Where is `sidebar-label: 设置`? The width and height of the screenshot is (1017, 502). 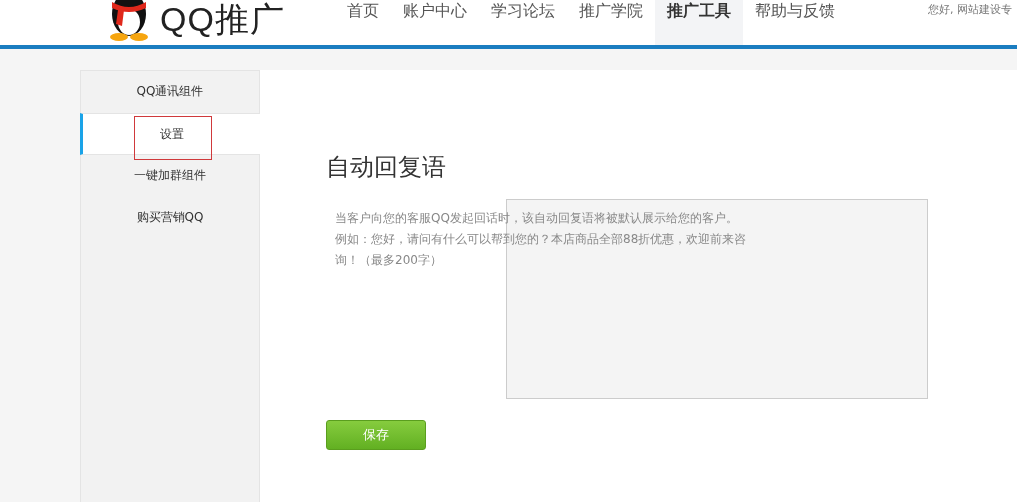 sidebar-label: 设置 is located at coordinates (171, 134).